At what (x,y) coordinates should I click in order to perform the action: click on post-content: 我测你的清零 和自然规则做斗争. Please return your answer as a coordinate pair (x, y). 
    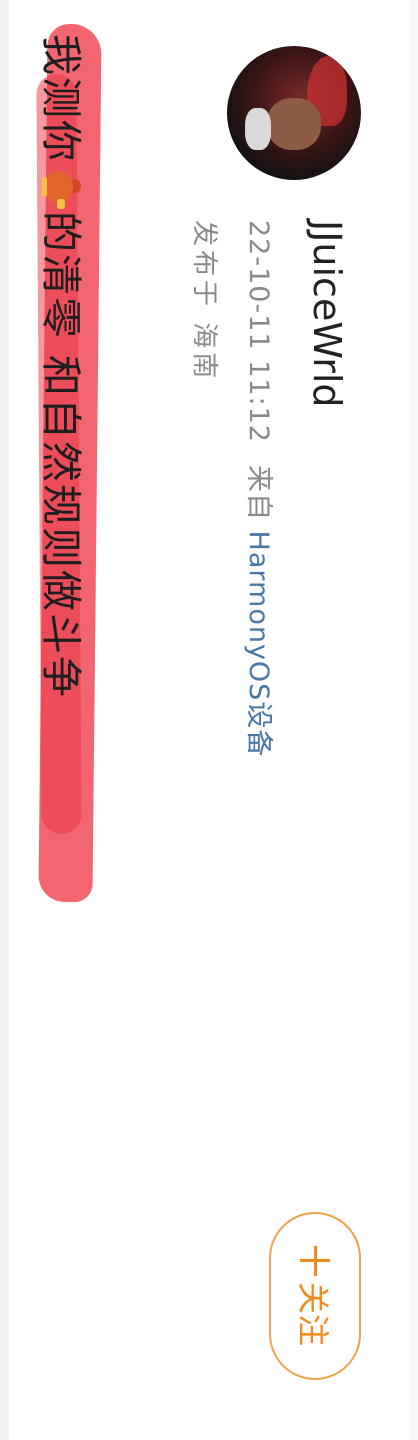
    Looking at the image, I should click on (64, 468).